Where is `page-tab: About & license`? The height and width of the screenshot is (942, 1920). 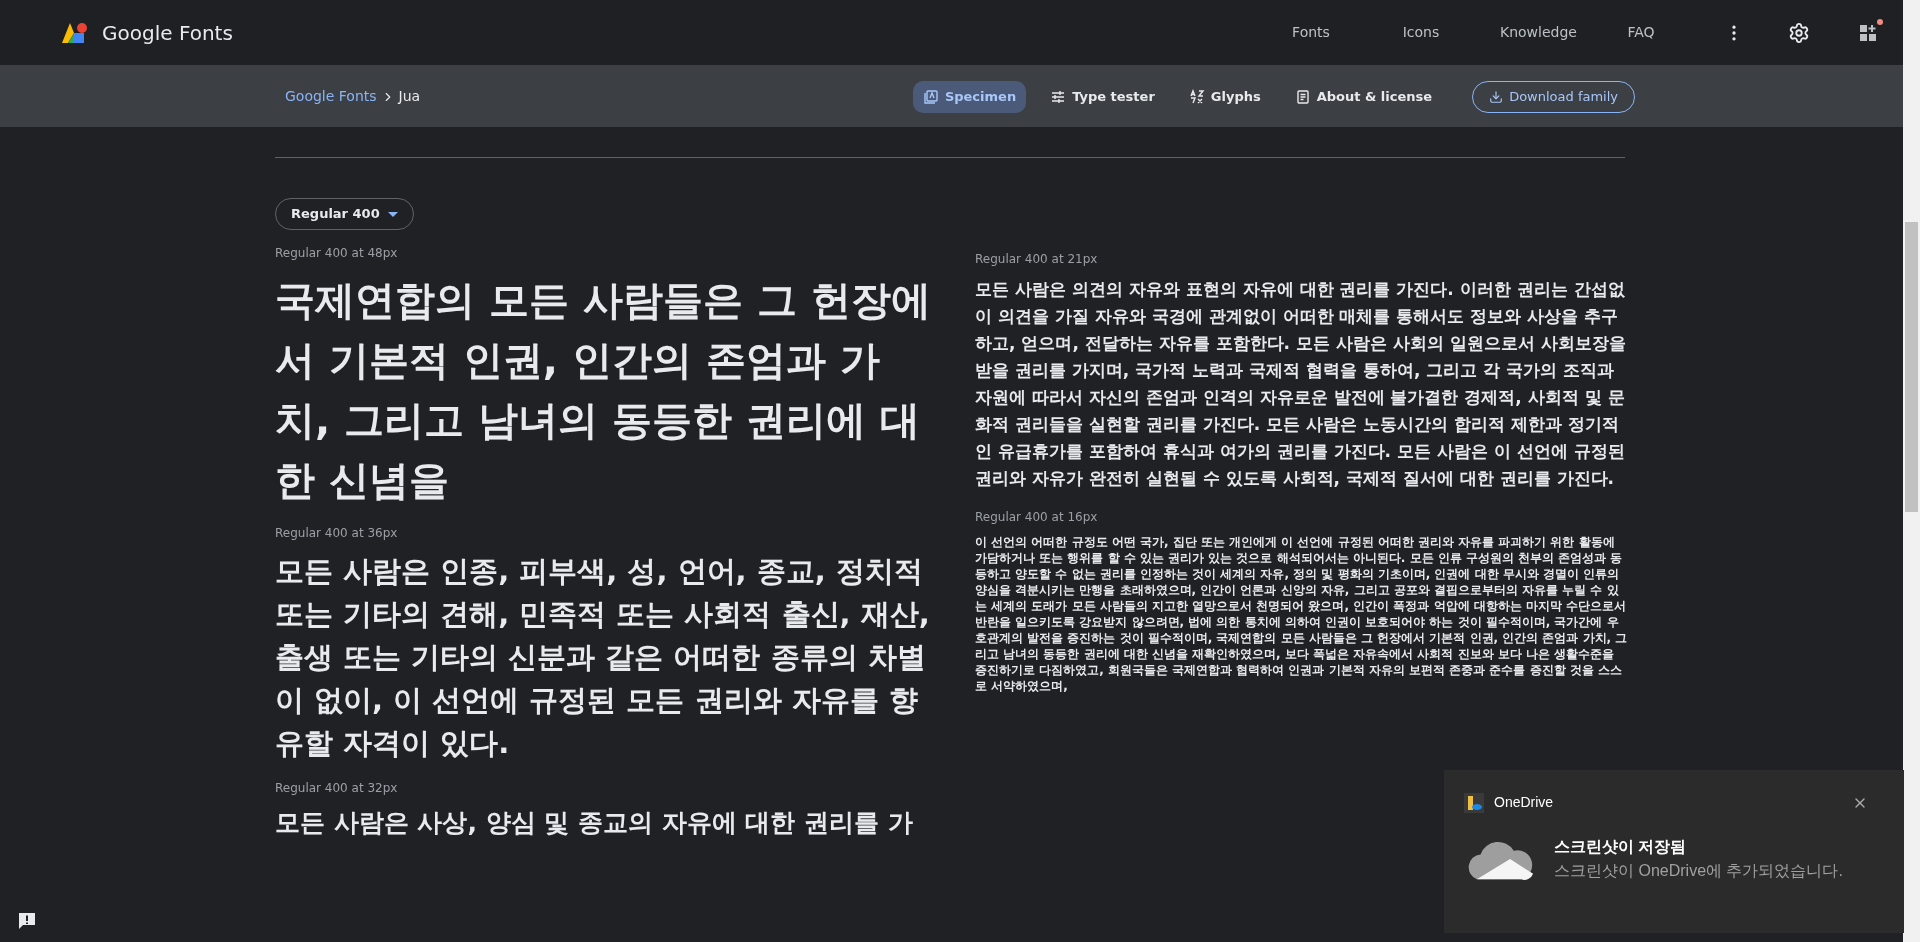
page-tab: About & license is located at coordinates (1363, 96).